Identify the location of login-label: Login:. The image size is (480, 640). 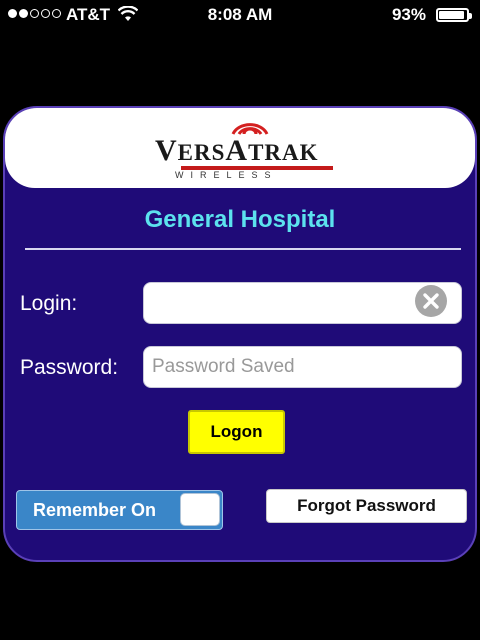
(49, 303).